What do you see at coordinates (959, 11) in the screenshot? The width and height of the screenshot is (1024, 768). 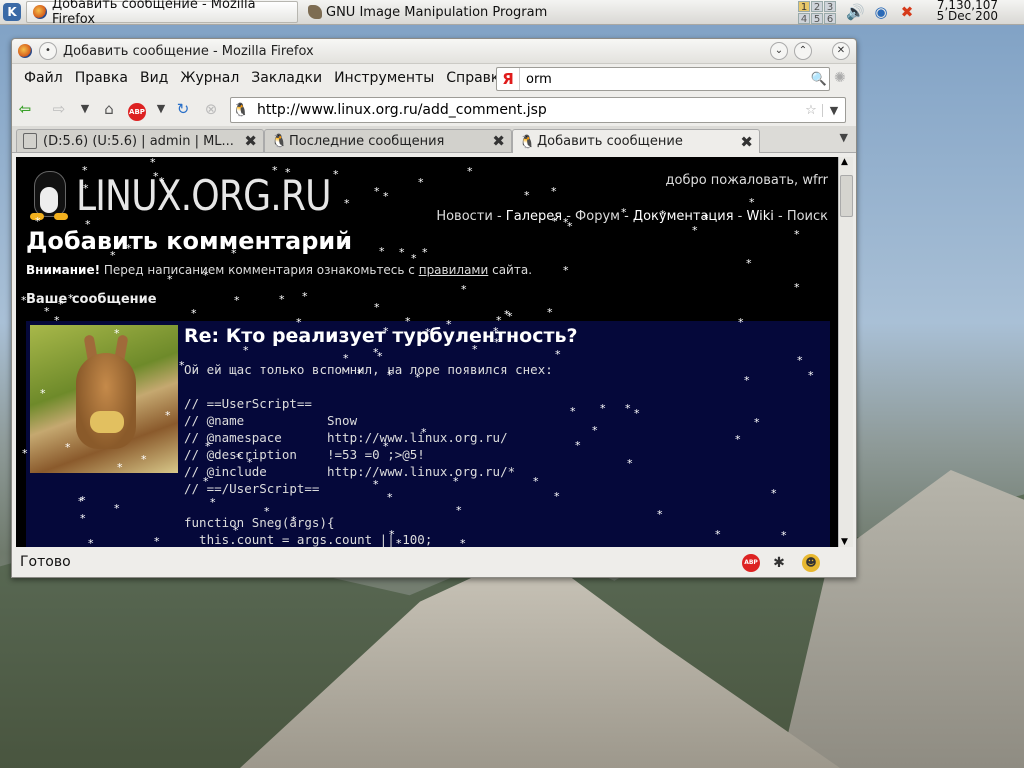 I see `clock: 7,130,107 5 Dec 200` at bounding box center [959, 11].